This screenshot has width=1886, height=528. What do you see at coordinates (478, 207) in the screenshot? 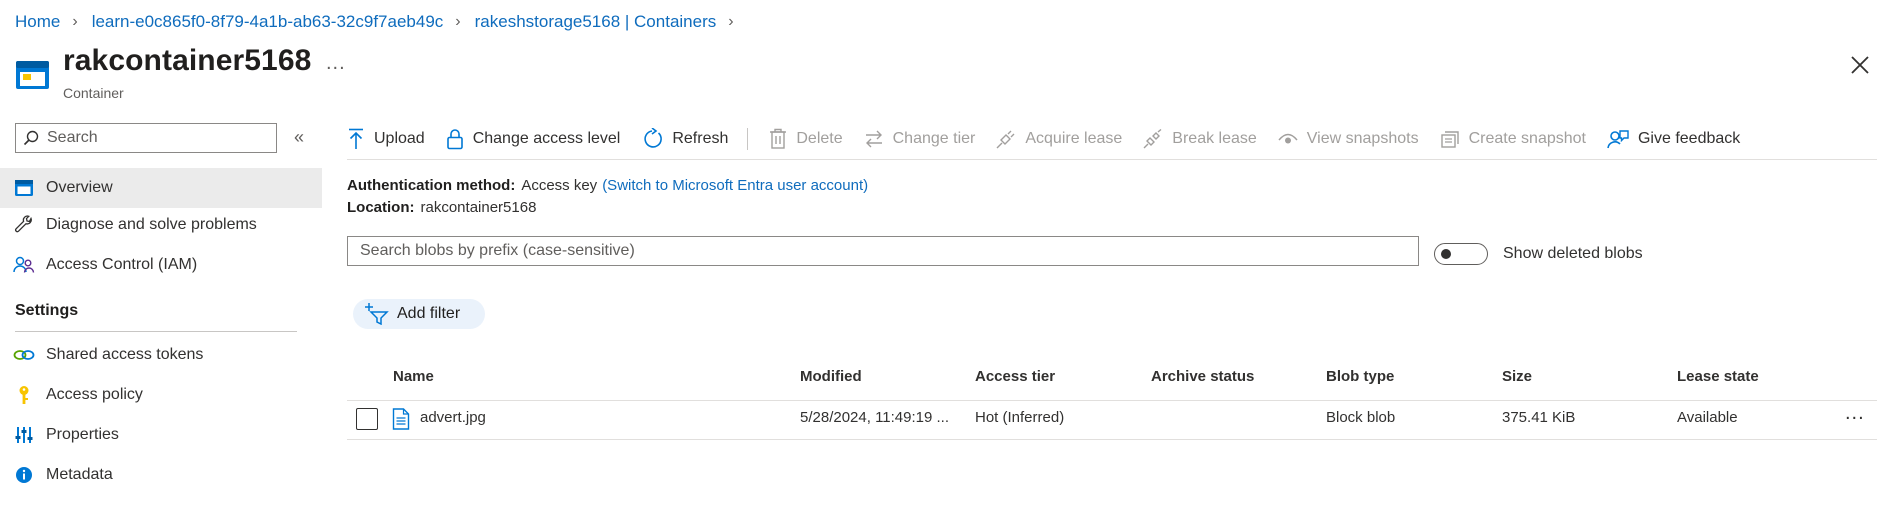
I see `location-value: rakcontainer5168` at bounding box center [478, 207].